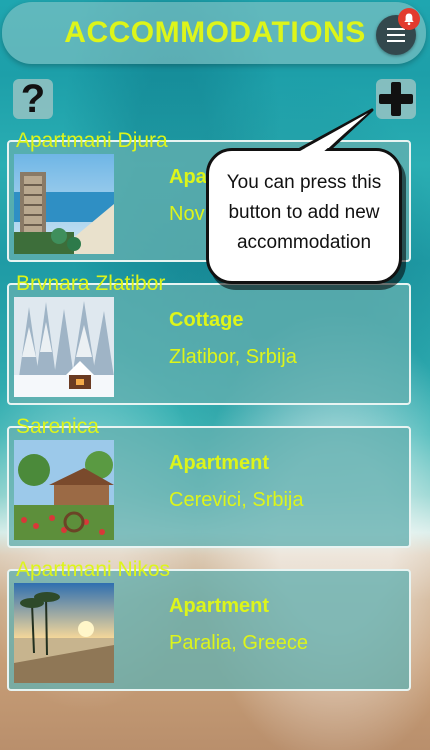 The image size is (430, 750). What do you see at coordinates (238, 643) in the screenshot?
I see `accommodation-location: Paralia, Greece` at bounding box center [238, 643].